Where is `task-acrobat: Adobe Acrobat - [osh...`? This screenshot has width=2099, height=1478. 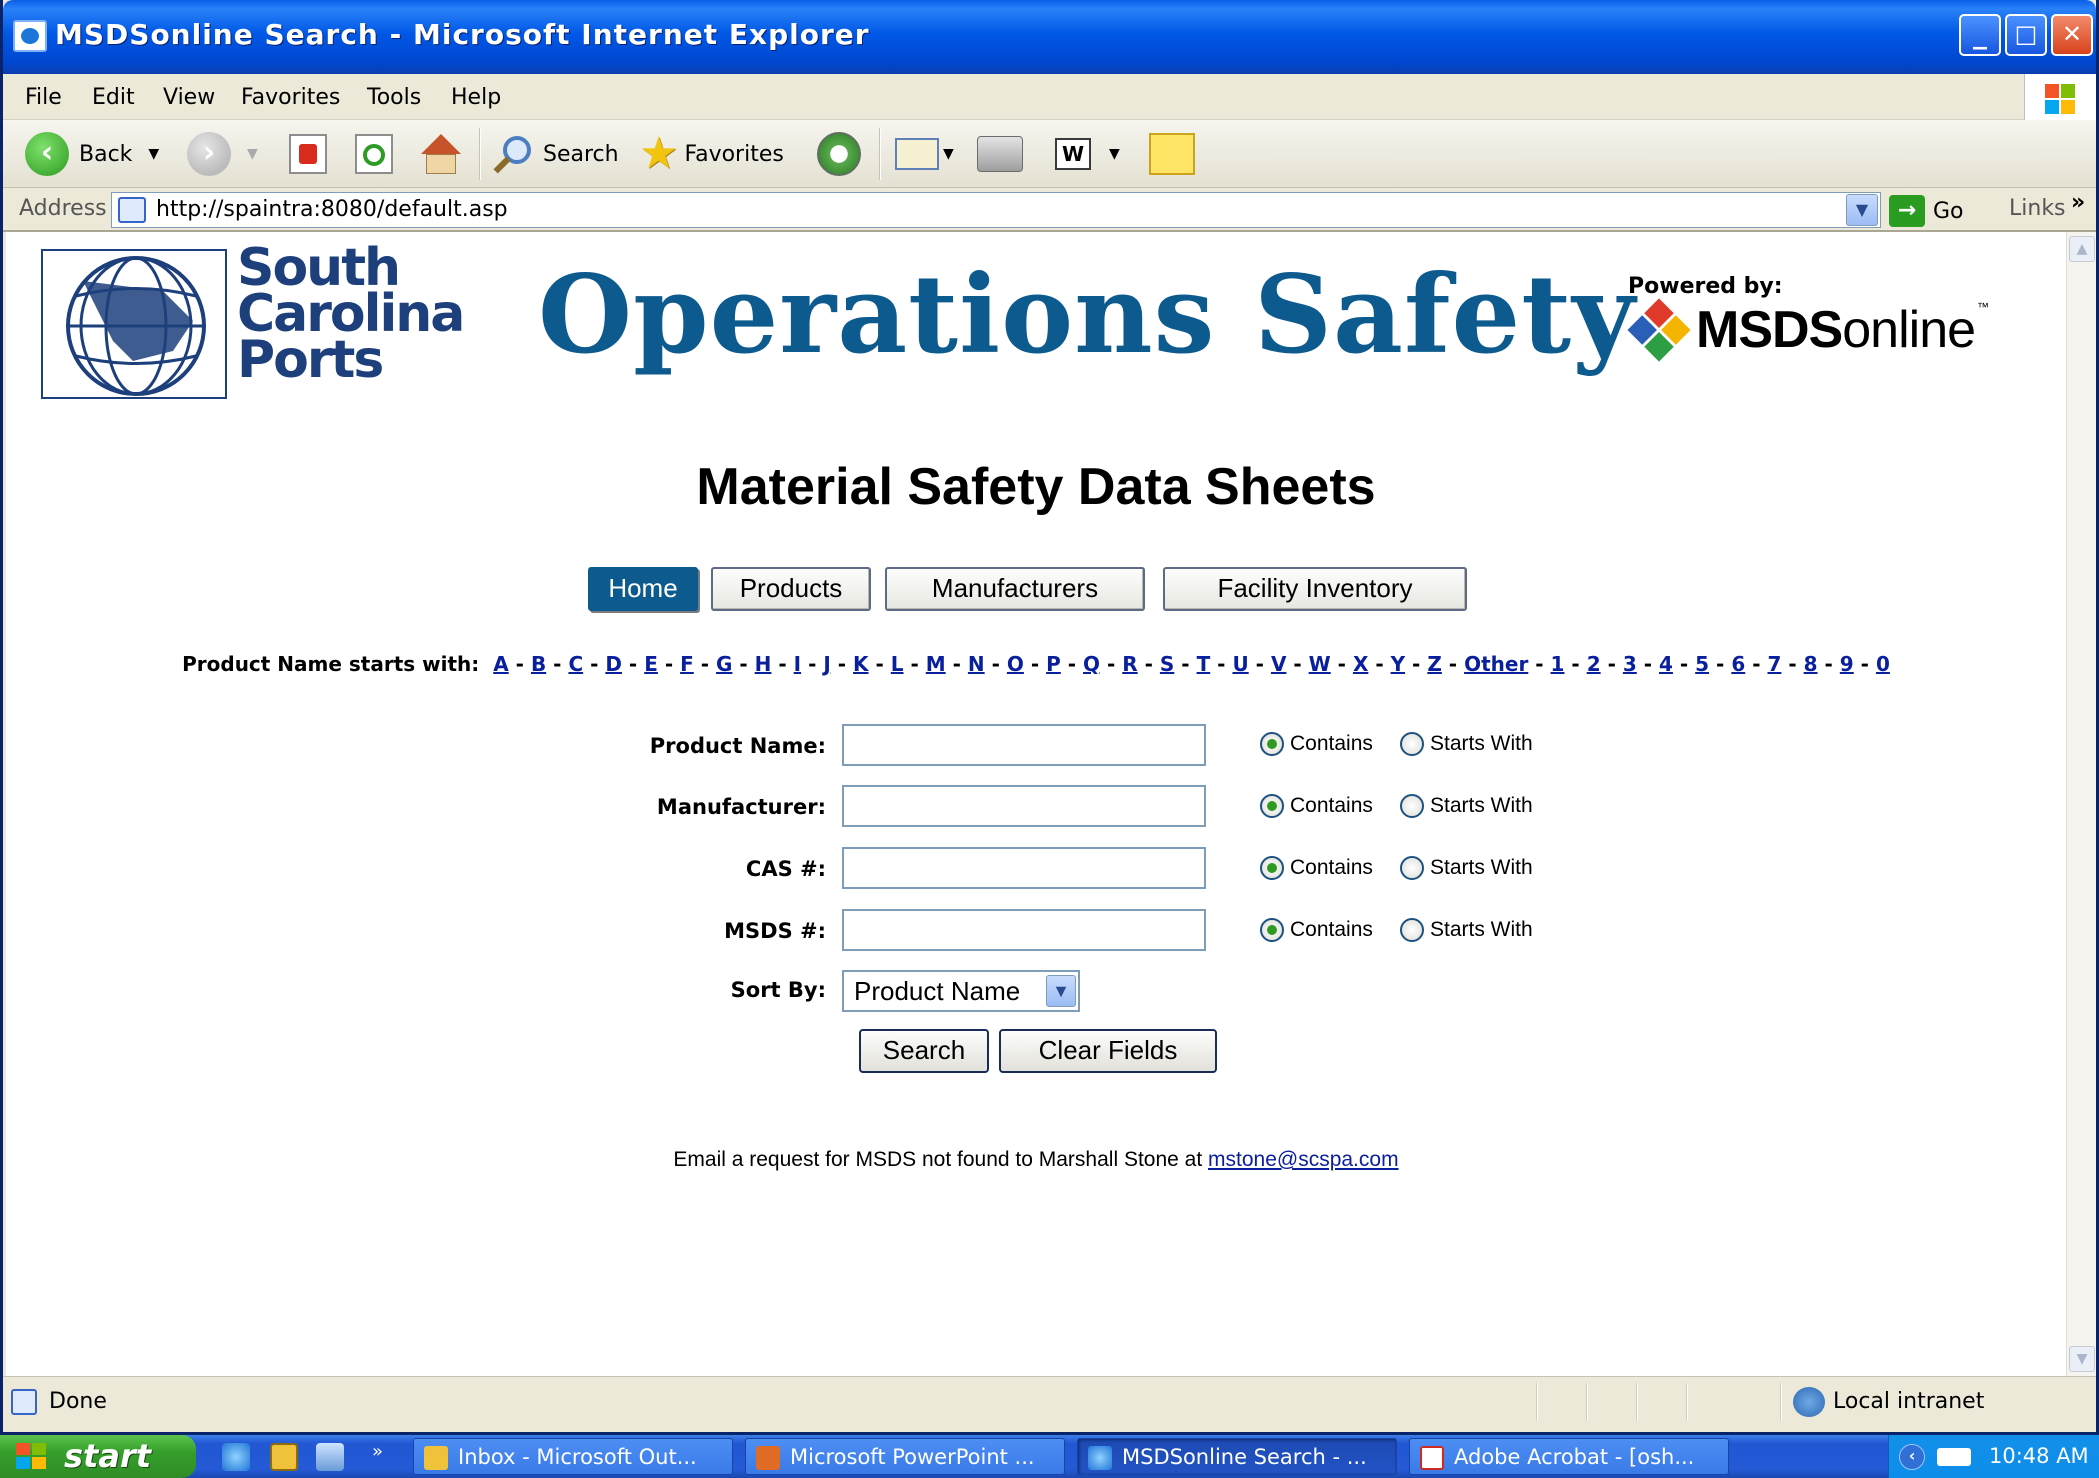 task-acrobat: Adobe Acrobat - [osh... is located at coordinates (1569, 1456).